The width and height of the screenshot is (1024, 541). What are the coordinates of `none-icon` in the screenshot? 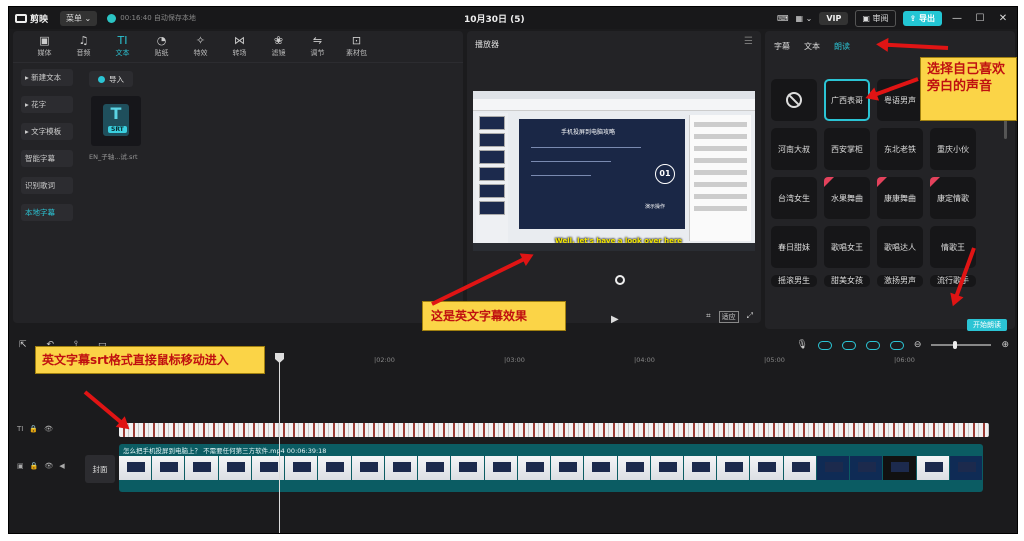 It's located at (794, 100).